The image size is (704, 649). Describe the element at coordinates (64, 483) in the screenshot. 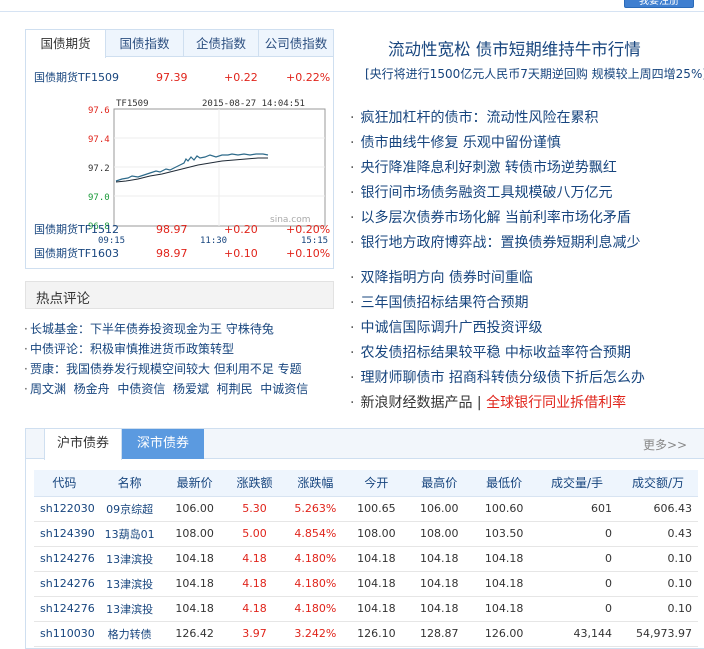

I see `col-code: 代码` at that location.